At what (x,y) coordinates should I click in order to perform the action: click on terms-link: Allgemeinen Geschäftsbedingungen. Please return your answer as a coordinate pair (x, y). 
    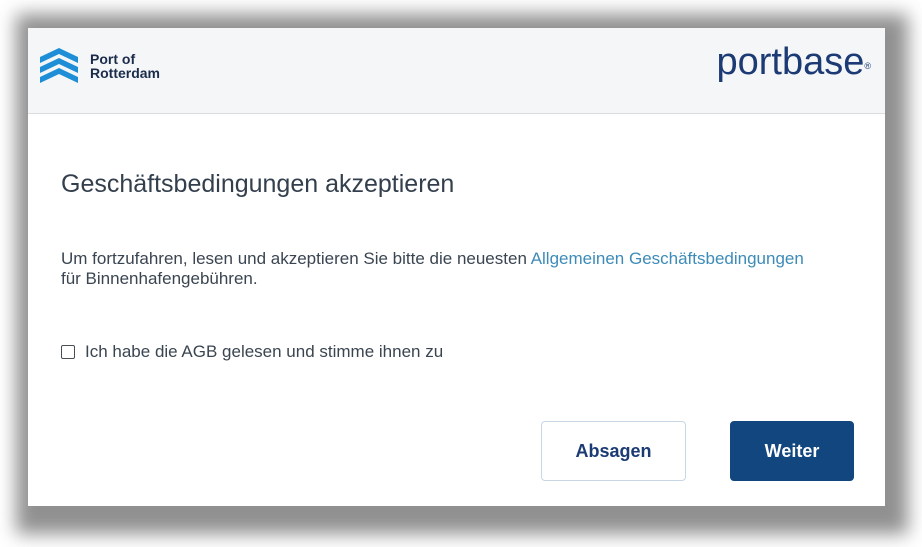
    Looking at the image, I should click on (667, 258).